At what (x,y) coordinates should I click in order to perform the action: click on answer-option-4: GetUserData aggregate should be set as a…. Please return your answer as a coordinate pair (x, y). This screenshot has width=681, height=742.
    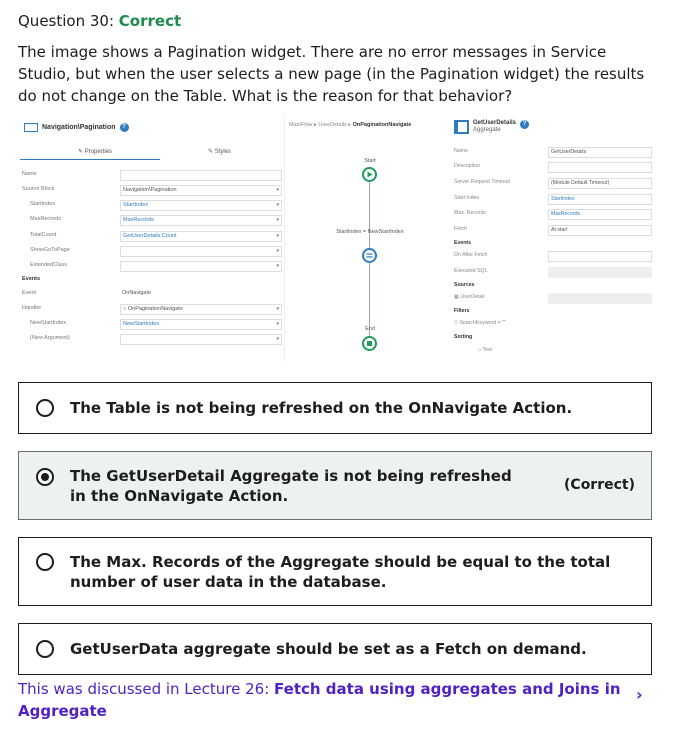
    Looking at the image, I should click on (335, 649).